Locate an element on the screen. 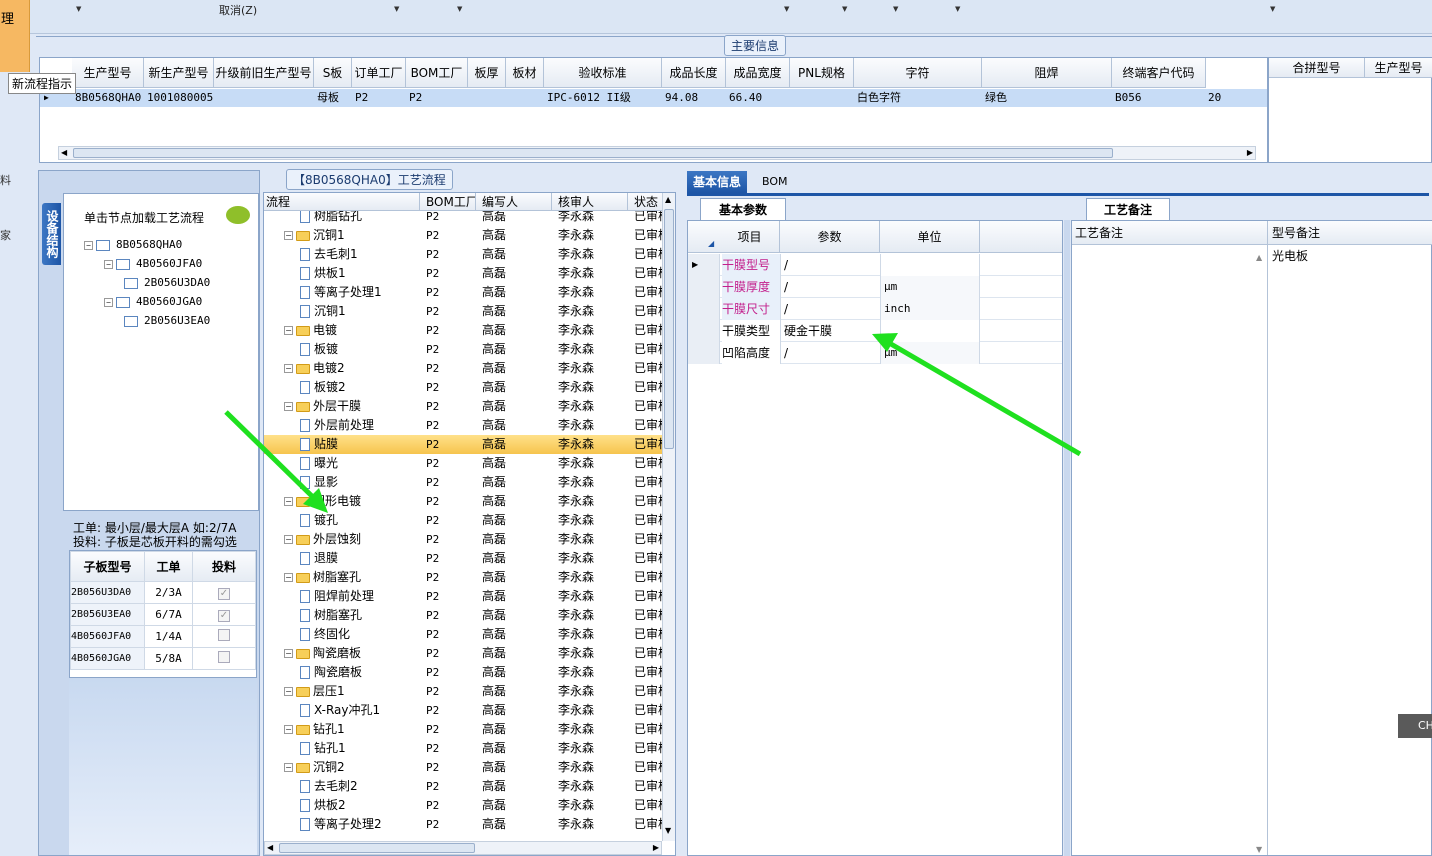 The width and height of the screenshot is (1432, 856). process-remark-field is located at coordinates (1170, 550).